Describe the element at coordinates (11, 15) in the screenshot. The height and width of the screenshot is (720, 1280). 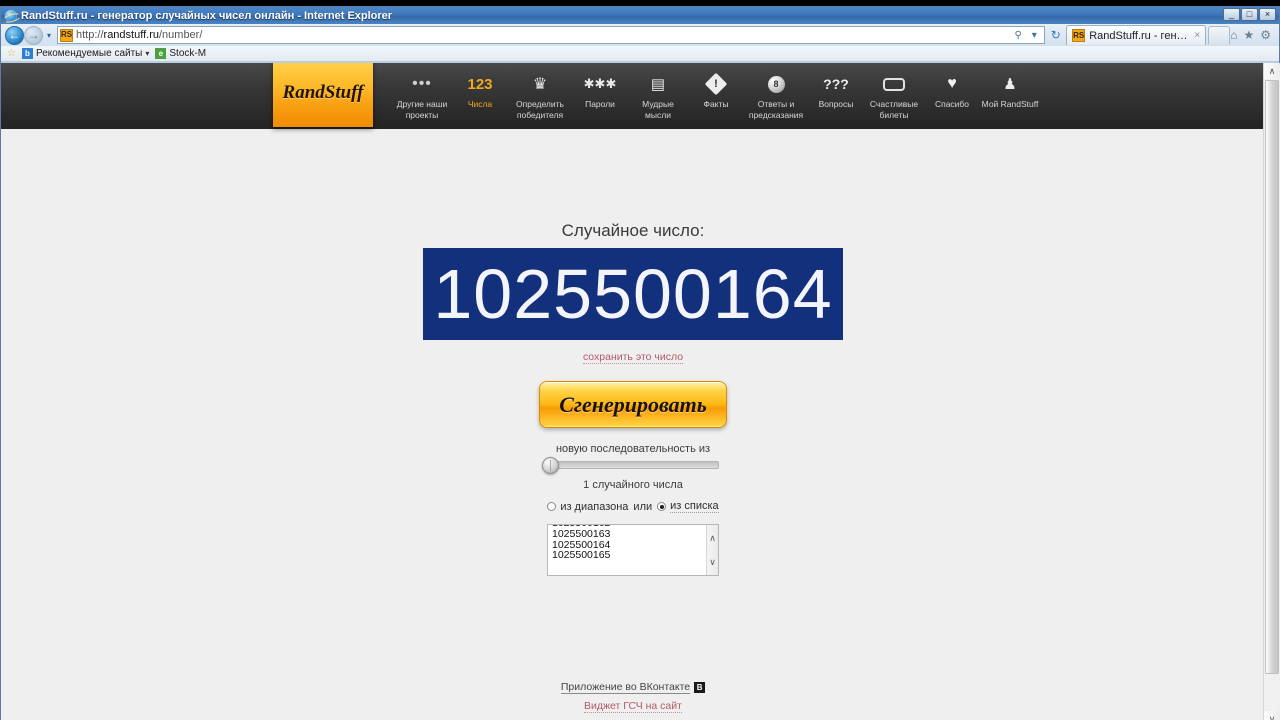
I see `internet-explorer-icon` at that location.